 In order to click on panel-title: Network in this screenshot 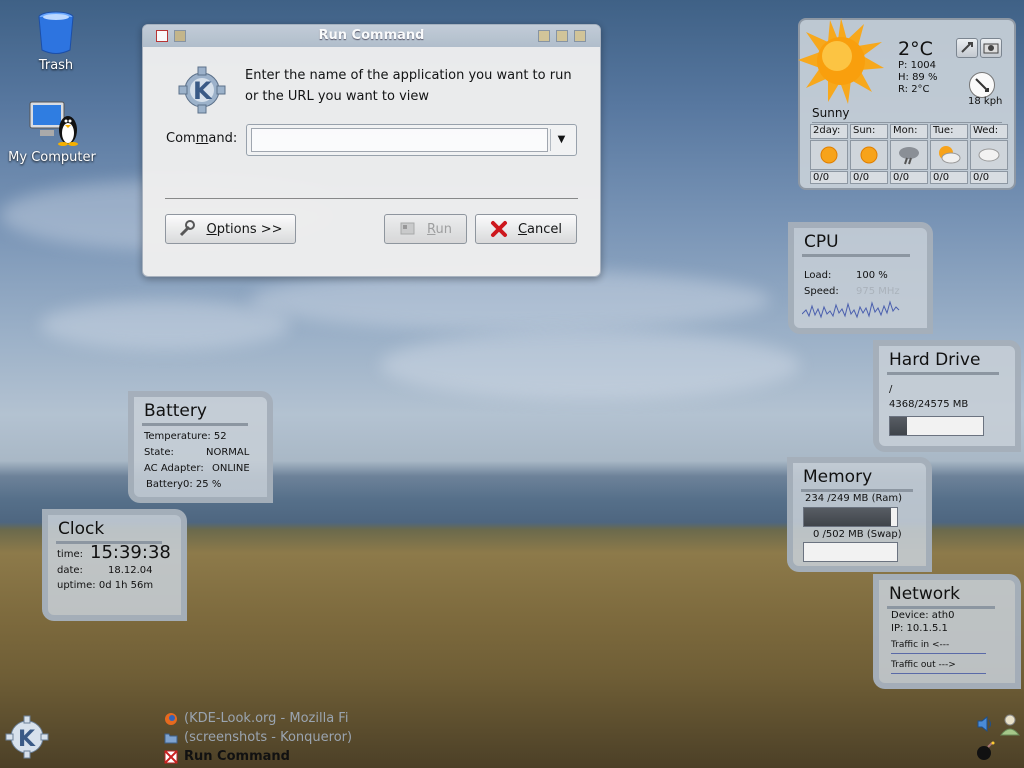, I will do `click(924, 594)`.